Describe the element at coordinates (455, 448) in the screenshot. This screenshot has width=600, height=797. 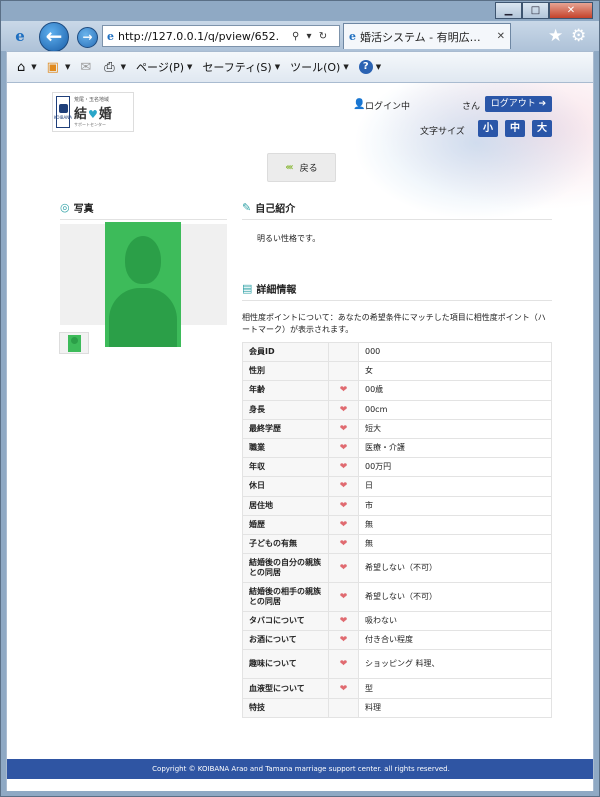
I see `detail-value: 医療・介護` at that location.